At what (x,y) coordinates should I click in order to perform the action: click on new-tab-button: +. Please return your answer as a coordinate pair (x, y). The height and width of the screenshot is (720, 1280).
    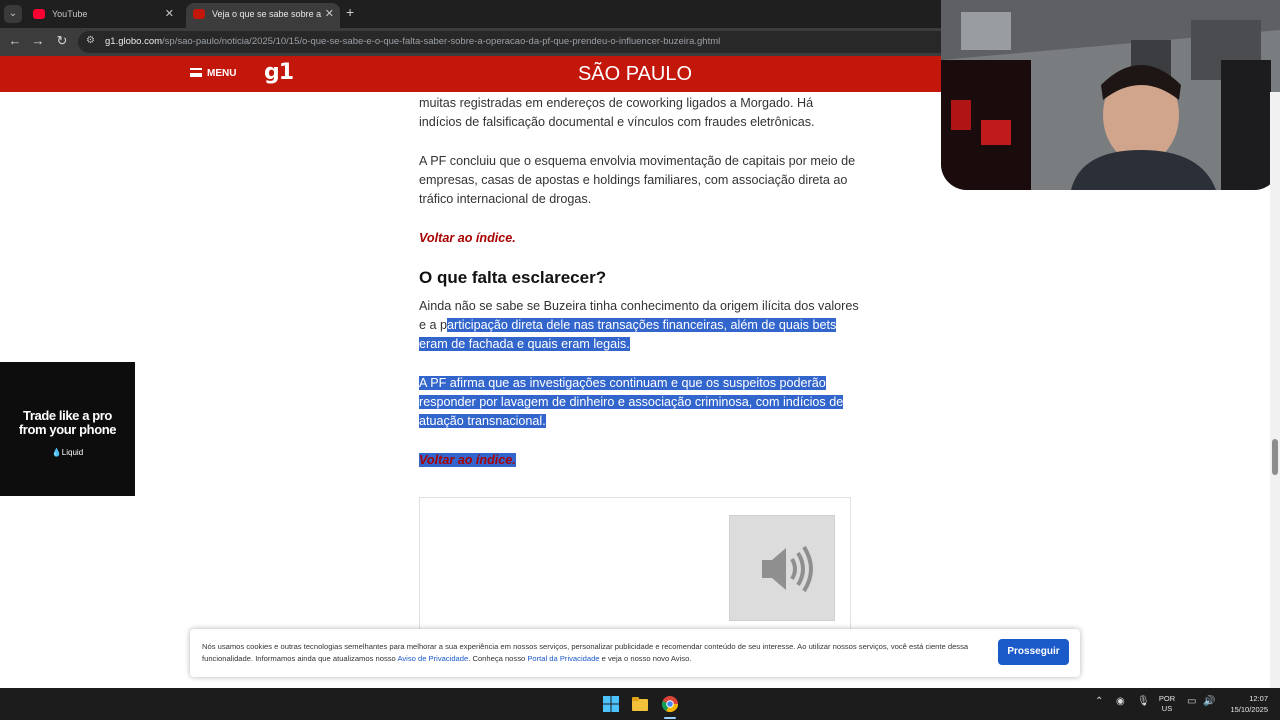
    Looking at the image, I should click on (350, 12).